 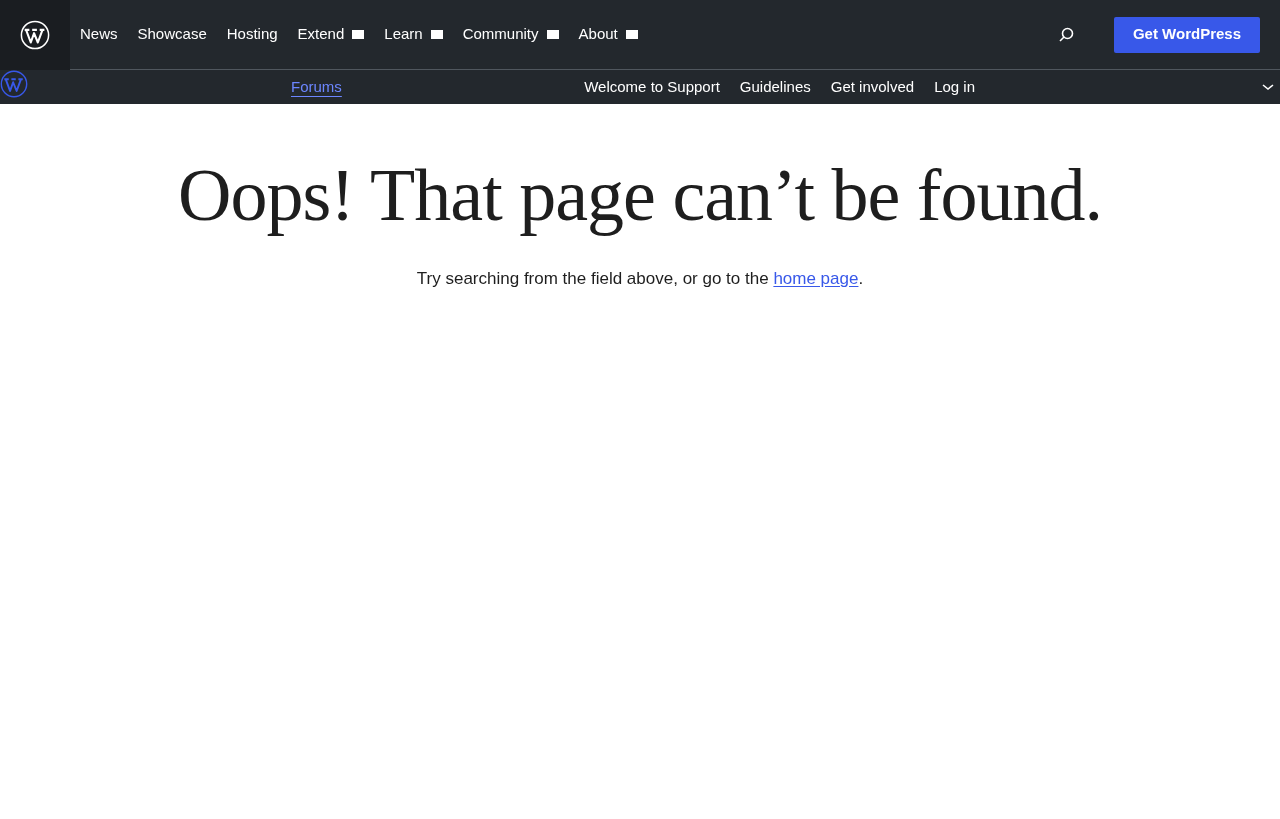 What do you see at coordinates (608, 34) in the screenshot?
I see `nav-link: About` at bounding box center [608, 34].